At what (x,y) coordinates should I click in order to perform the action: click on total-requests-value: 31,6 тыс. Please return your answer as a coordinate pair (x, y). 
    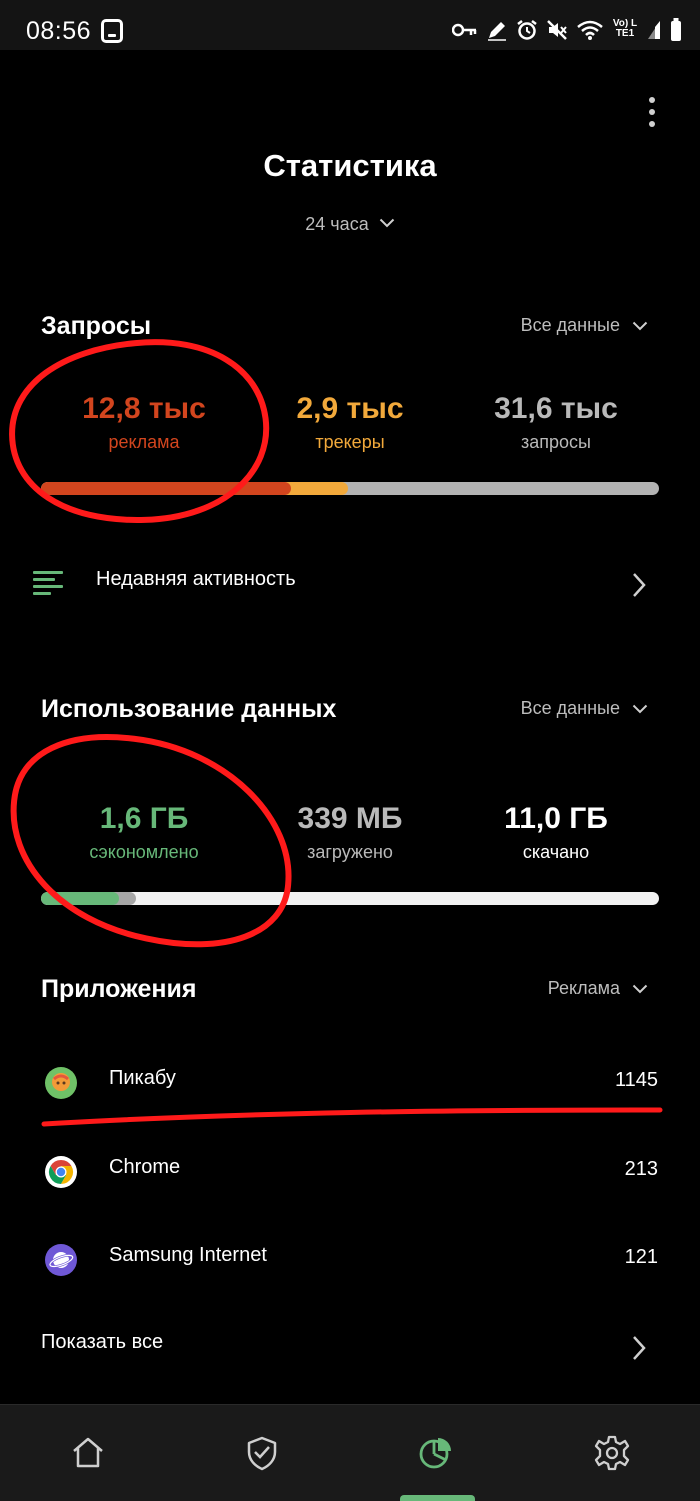
    Looking at the image, I should click on (556, 408).